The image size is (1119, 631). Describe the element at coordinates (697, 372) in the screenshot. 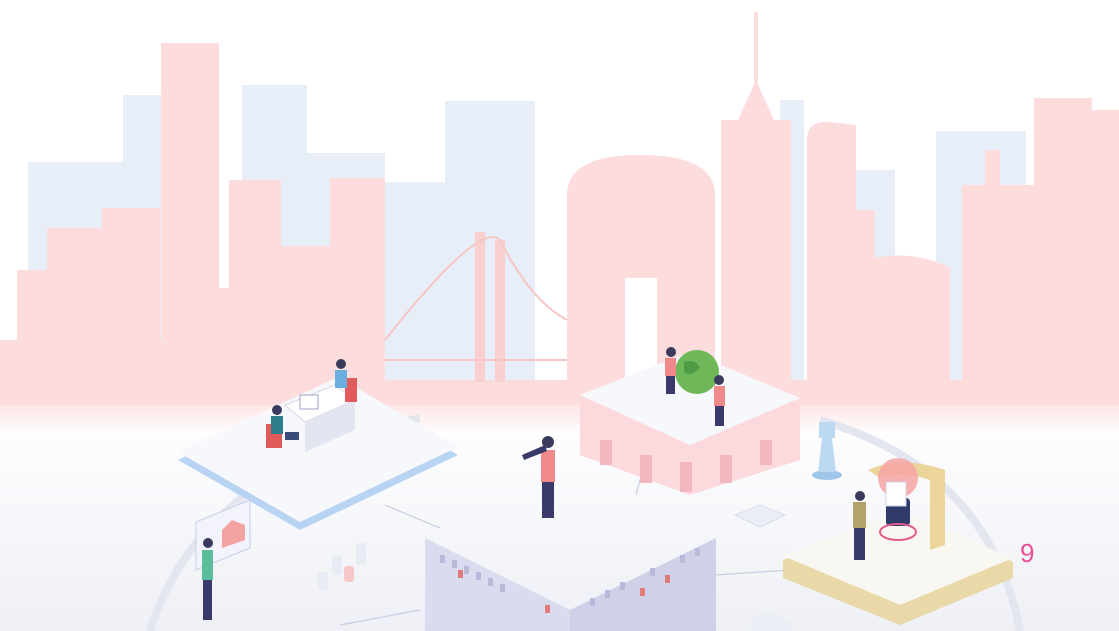

I see `globe-icon` at that location.